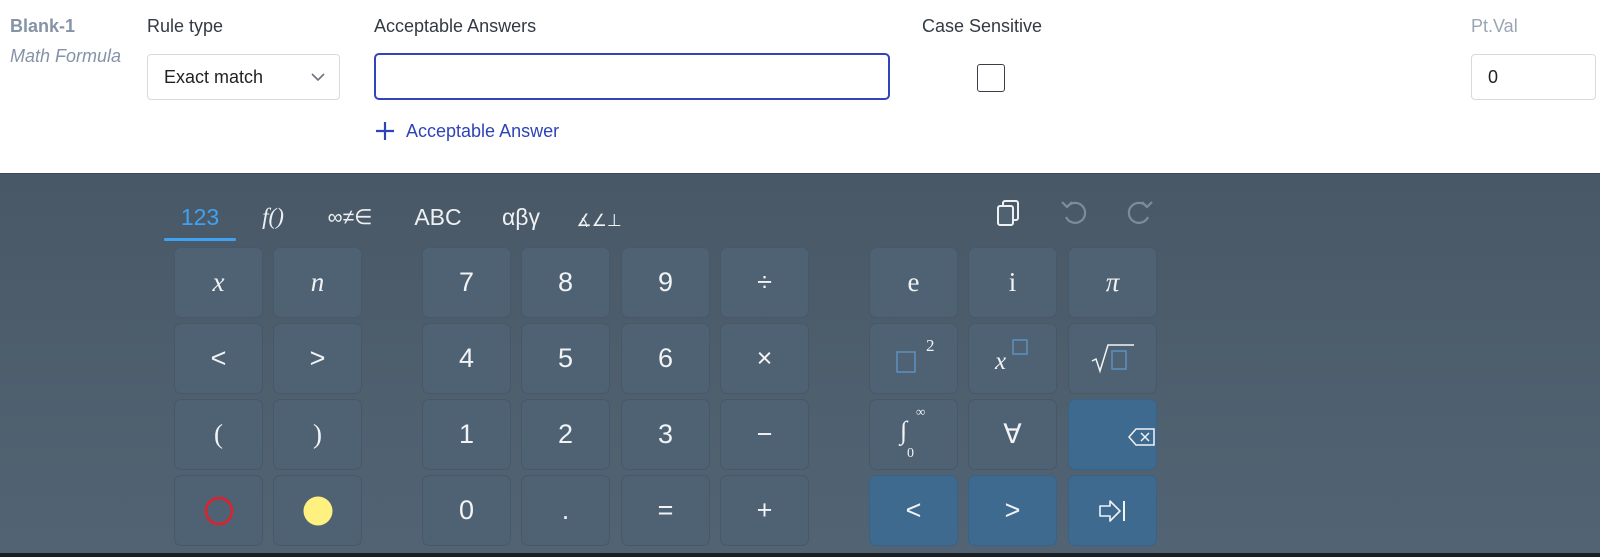 The image size is (1600, 557). I want to click on key-6-label: 6, so click(665, 358).